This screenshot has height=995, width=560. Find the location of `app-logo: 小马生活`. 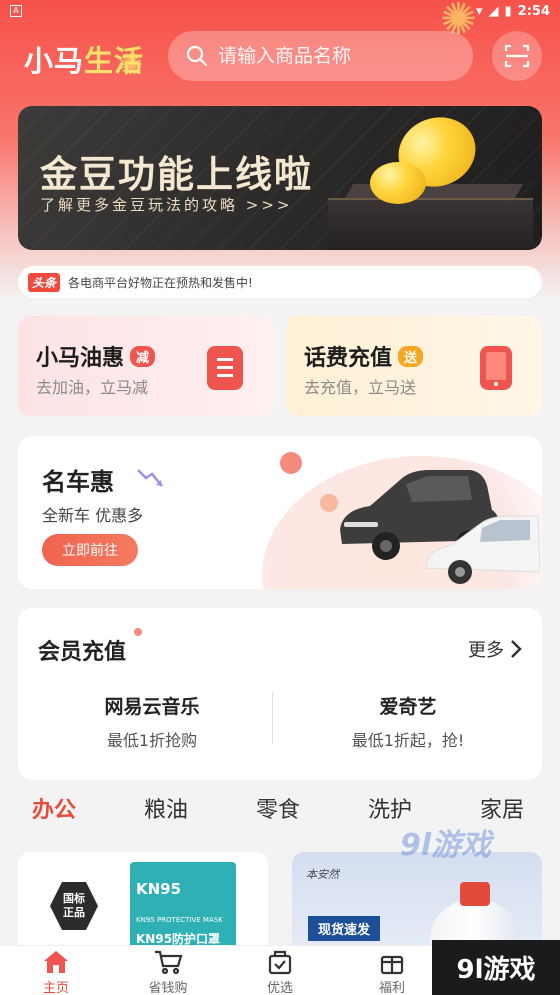

app-logo: 小马生活 is located at coordinates (84, 61).